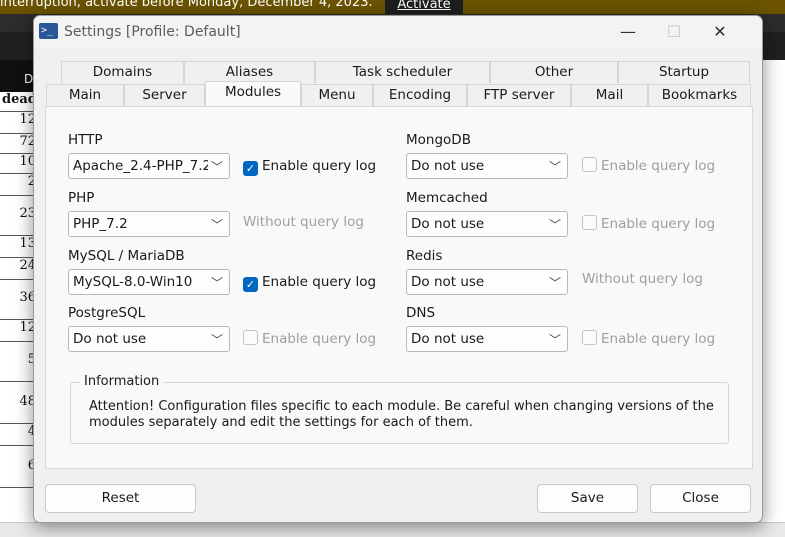 The image size is (785, 537). I want to click on http-query-log-checkbox: ✓ Enable query log, so click(309, 166).